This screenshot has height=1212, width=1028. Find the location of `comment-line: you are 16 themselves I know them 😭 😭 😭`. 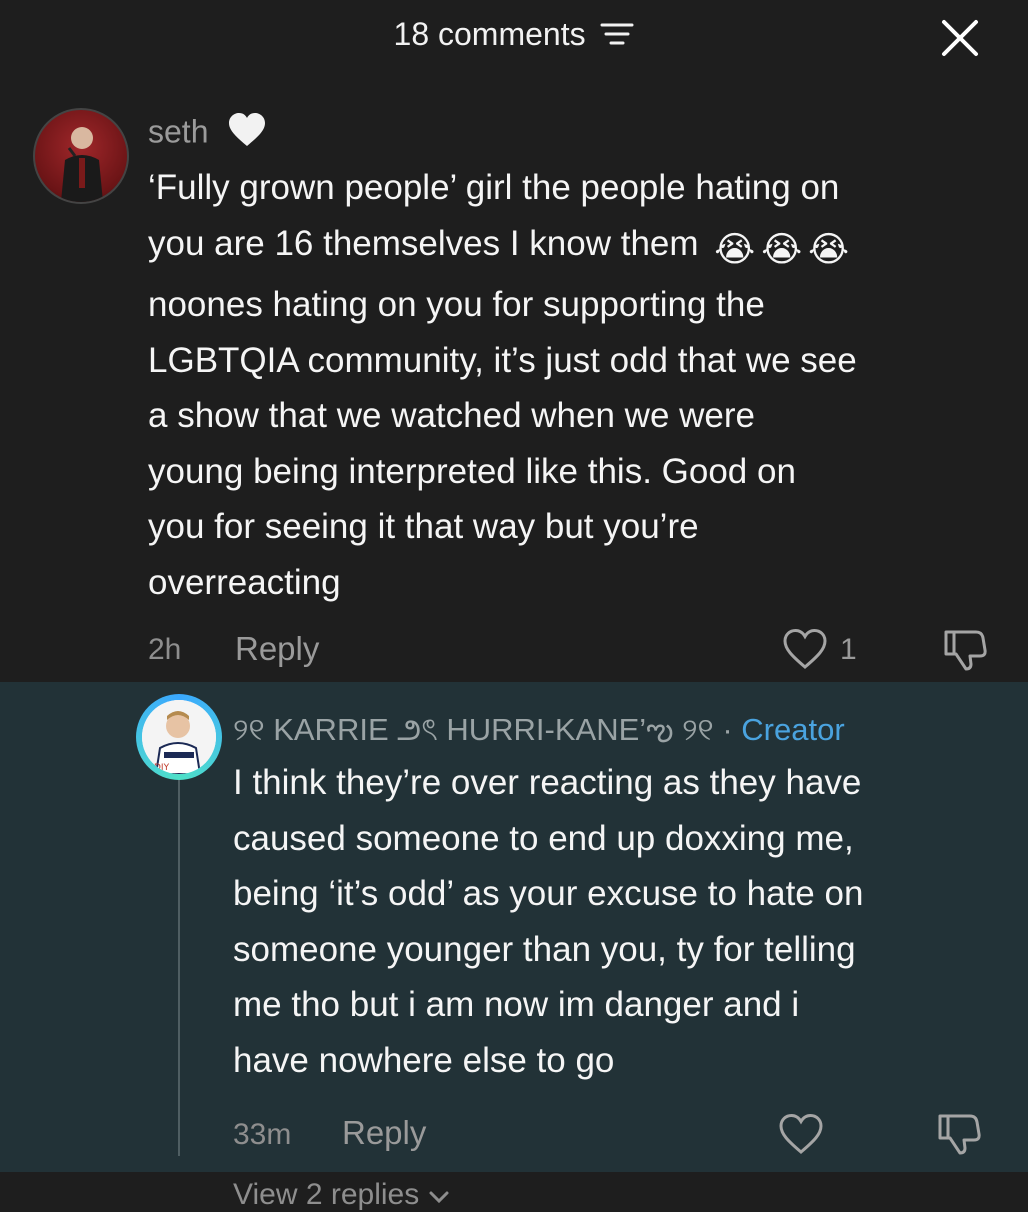

comment-line: you are 16 themselves I know them 😭 😭 😭 is located at coordinates (578, 247).